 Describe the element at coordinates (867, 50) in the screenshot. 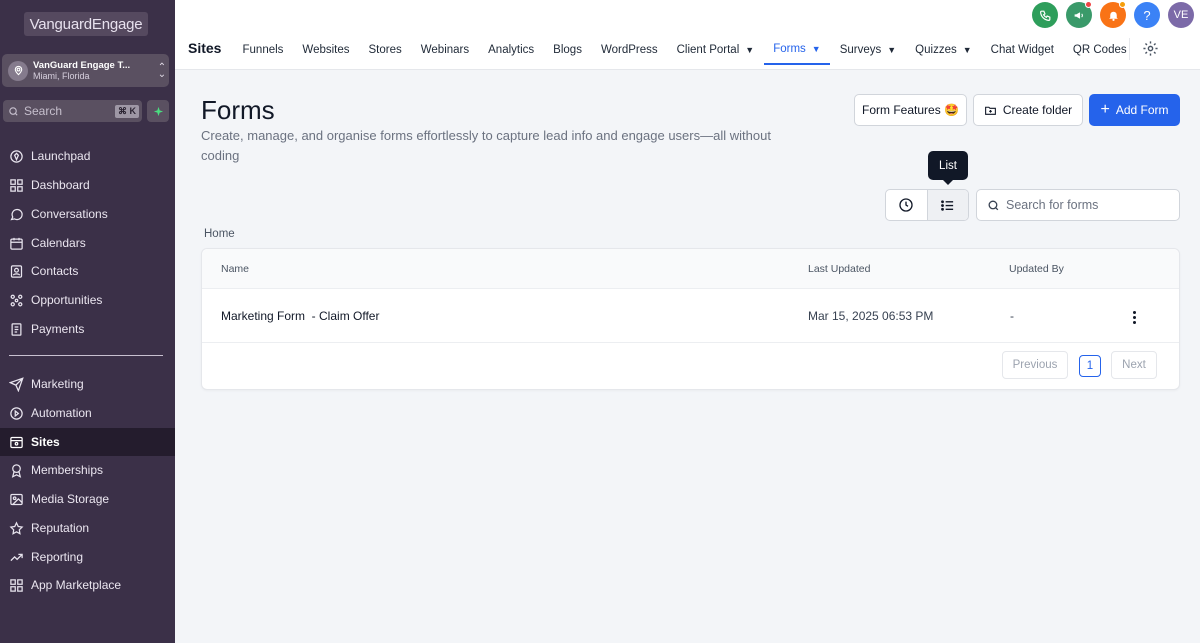

I see `tab-surveys: Surveys ▼` at that location.